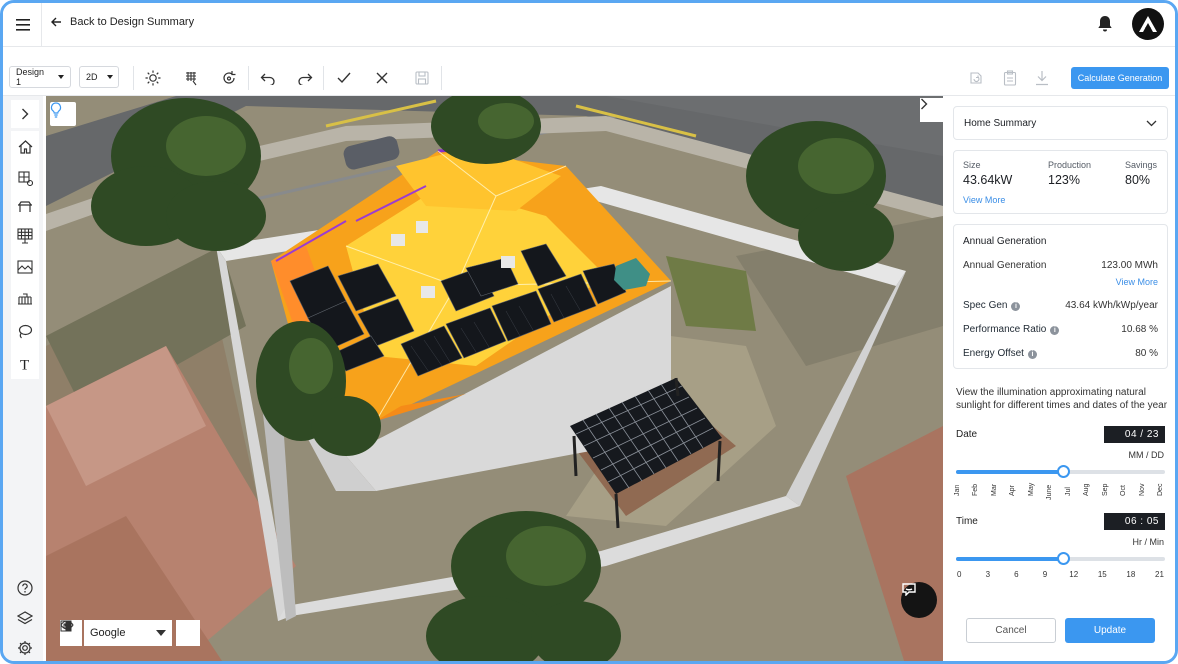 The image size is (1178, 664). What do you see at coordinates (957, 490) in the screenshot?
I see `month-tick-label: Jan` at bounding box center [957, 490].